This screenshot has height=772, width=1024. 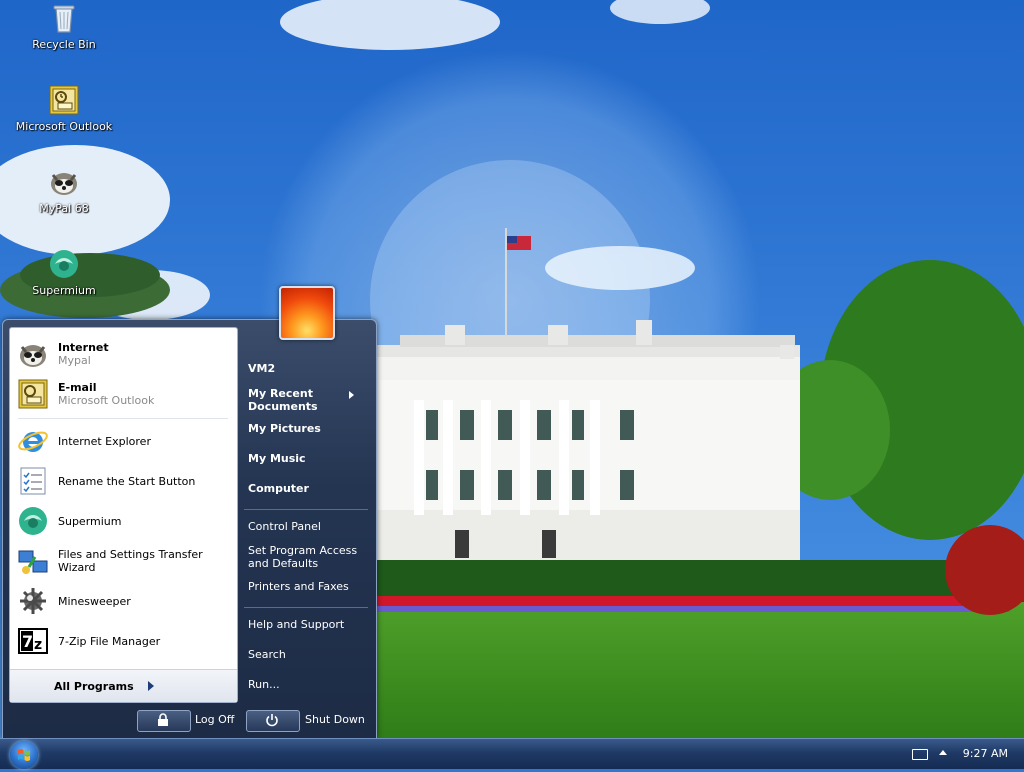 What do you see at coordinates (64, 18) in the screenshot?
I see `recycle-bin-icon` at bounding box center [64, 18].